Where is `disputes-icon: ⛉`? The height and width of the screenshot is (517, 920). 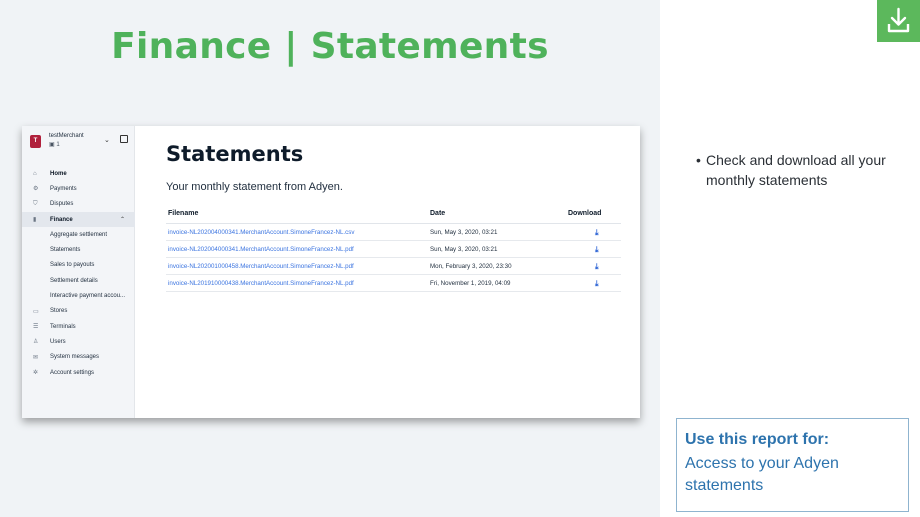 disputes-icon: ⛉ is located at coordinates (35, 203).